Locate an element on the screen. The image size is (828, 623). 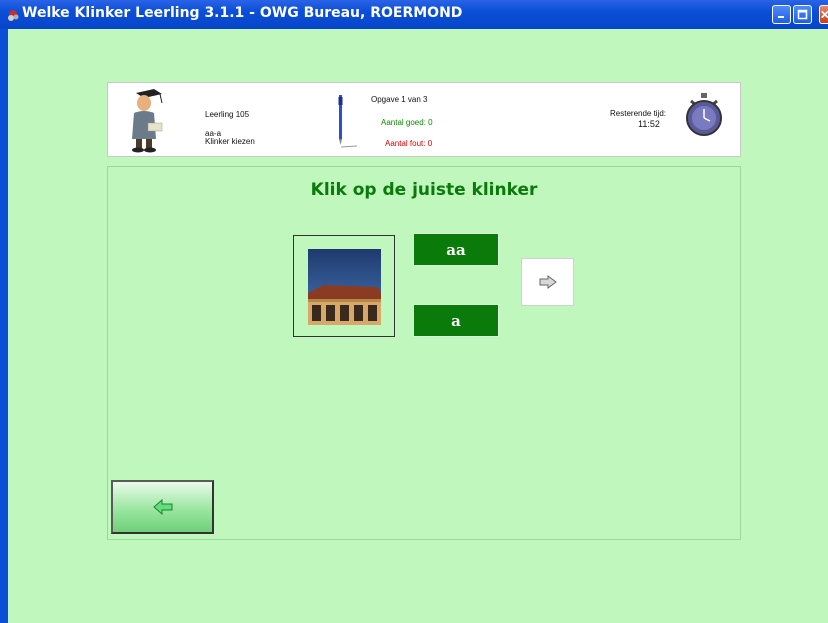
maximize-button is located at coordinates (802, 14).